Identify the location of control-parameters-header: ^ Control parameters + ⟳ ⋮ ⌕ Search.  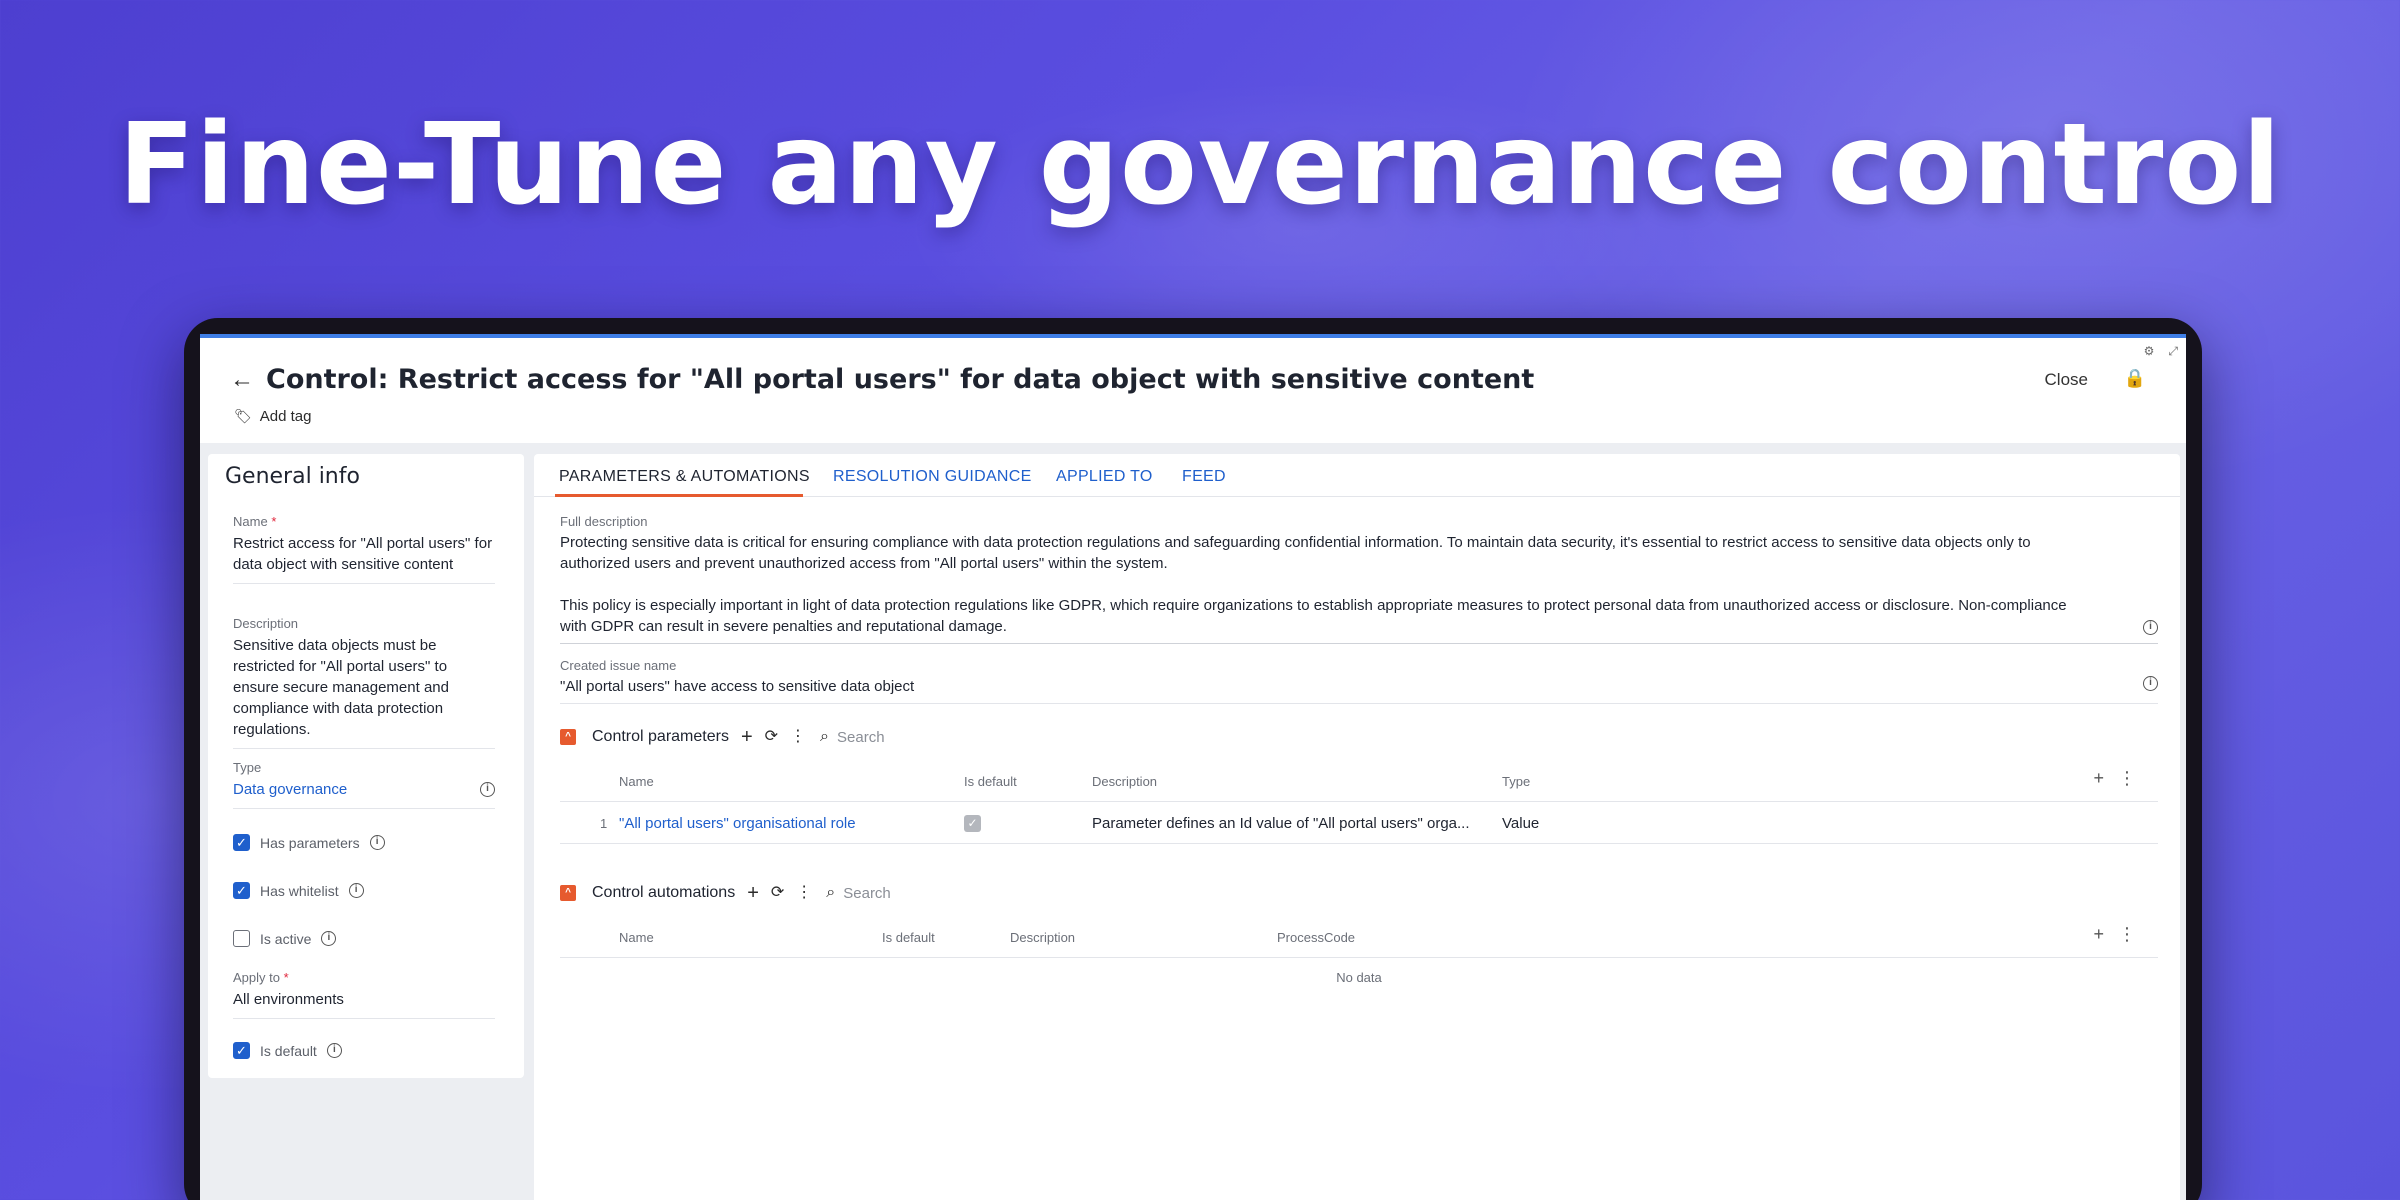
(722, 737).